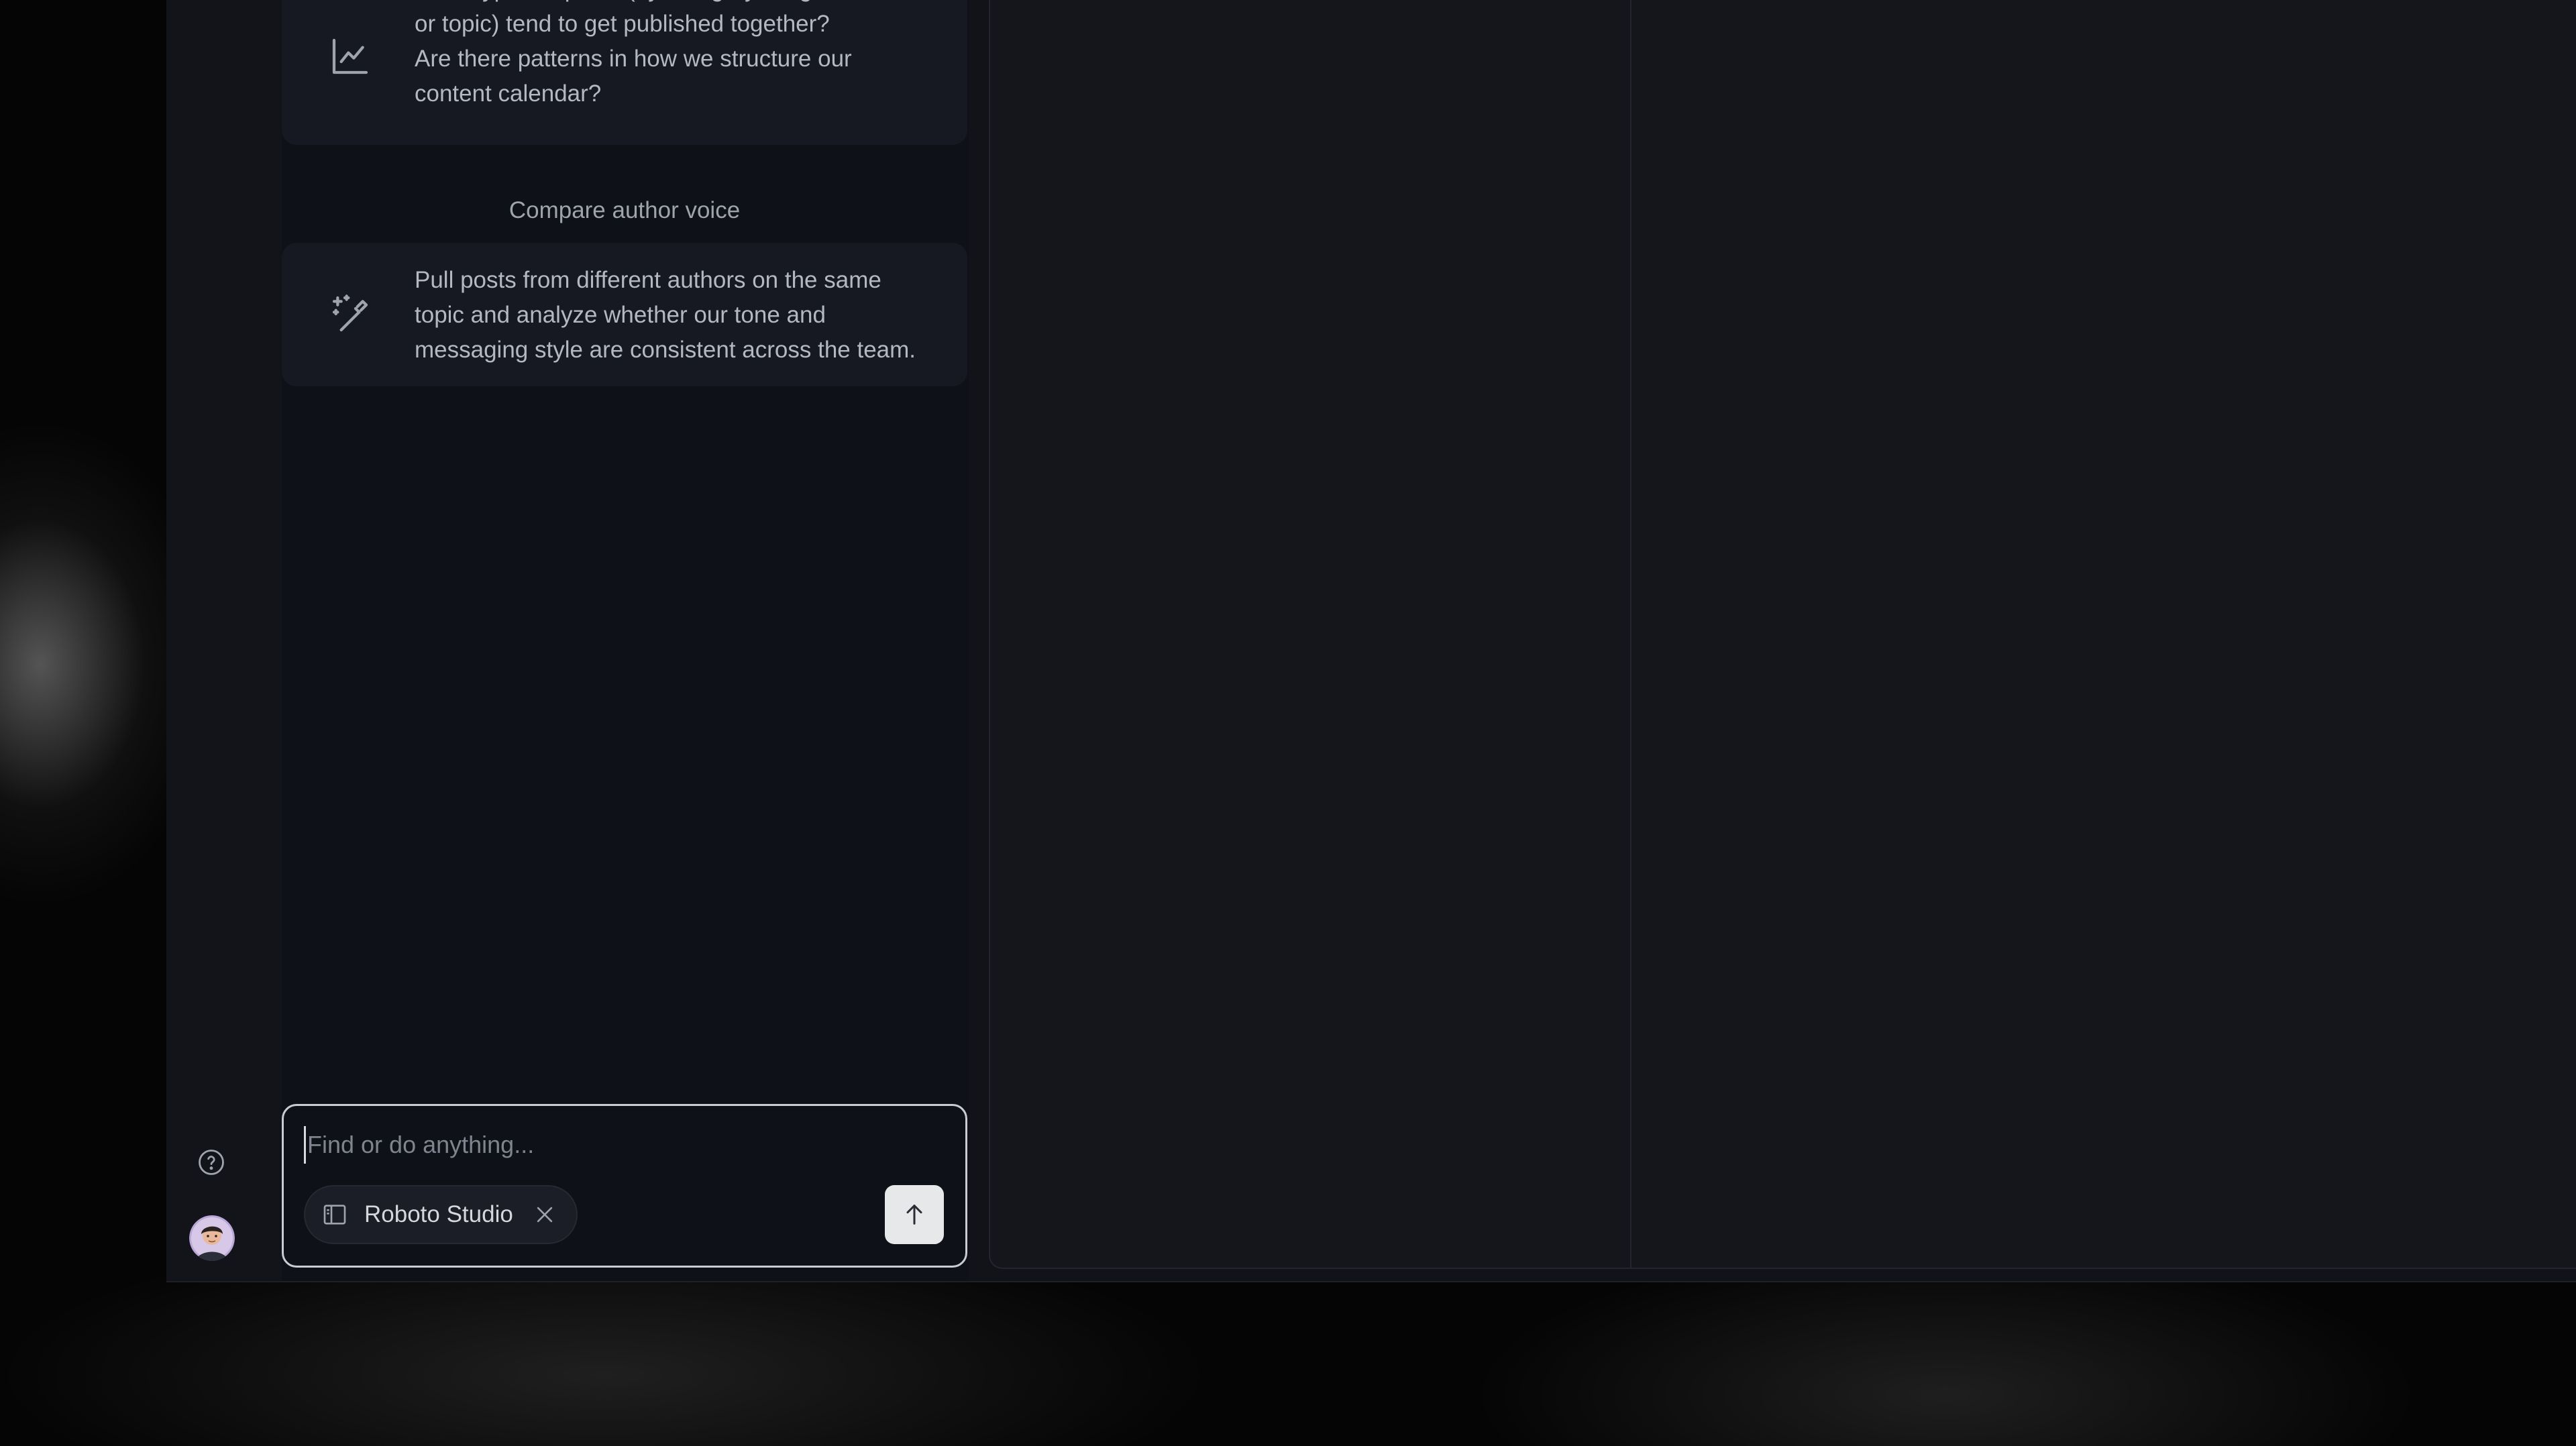 The height and width of the screenshot is (1446, 2576). What do you see at coordinates (438, 1214) in the screenshot?
I see `context-chip-label: Roboto Studio` at bounding box center [438, 1214].